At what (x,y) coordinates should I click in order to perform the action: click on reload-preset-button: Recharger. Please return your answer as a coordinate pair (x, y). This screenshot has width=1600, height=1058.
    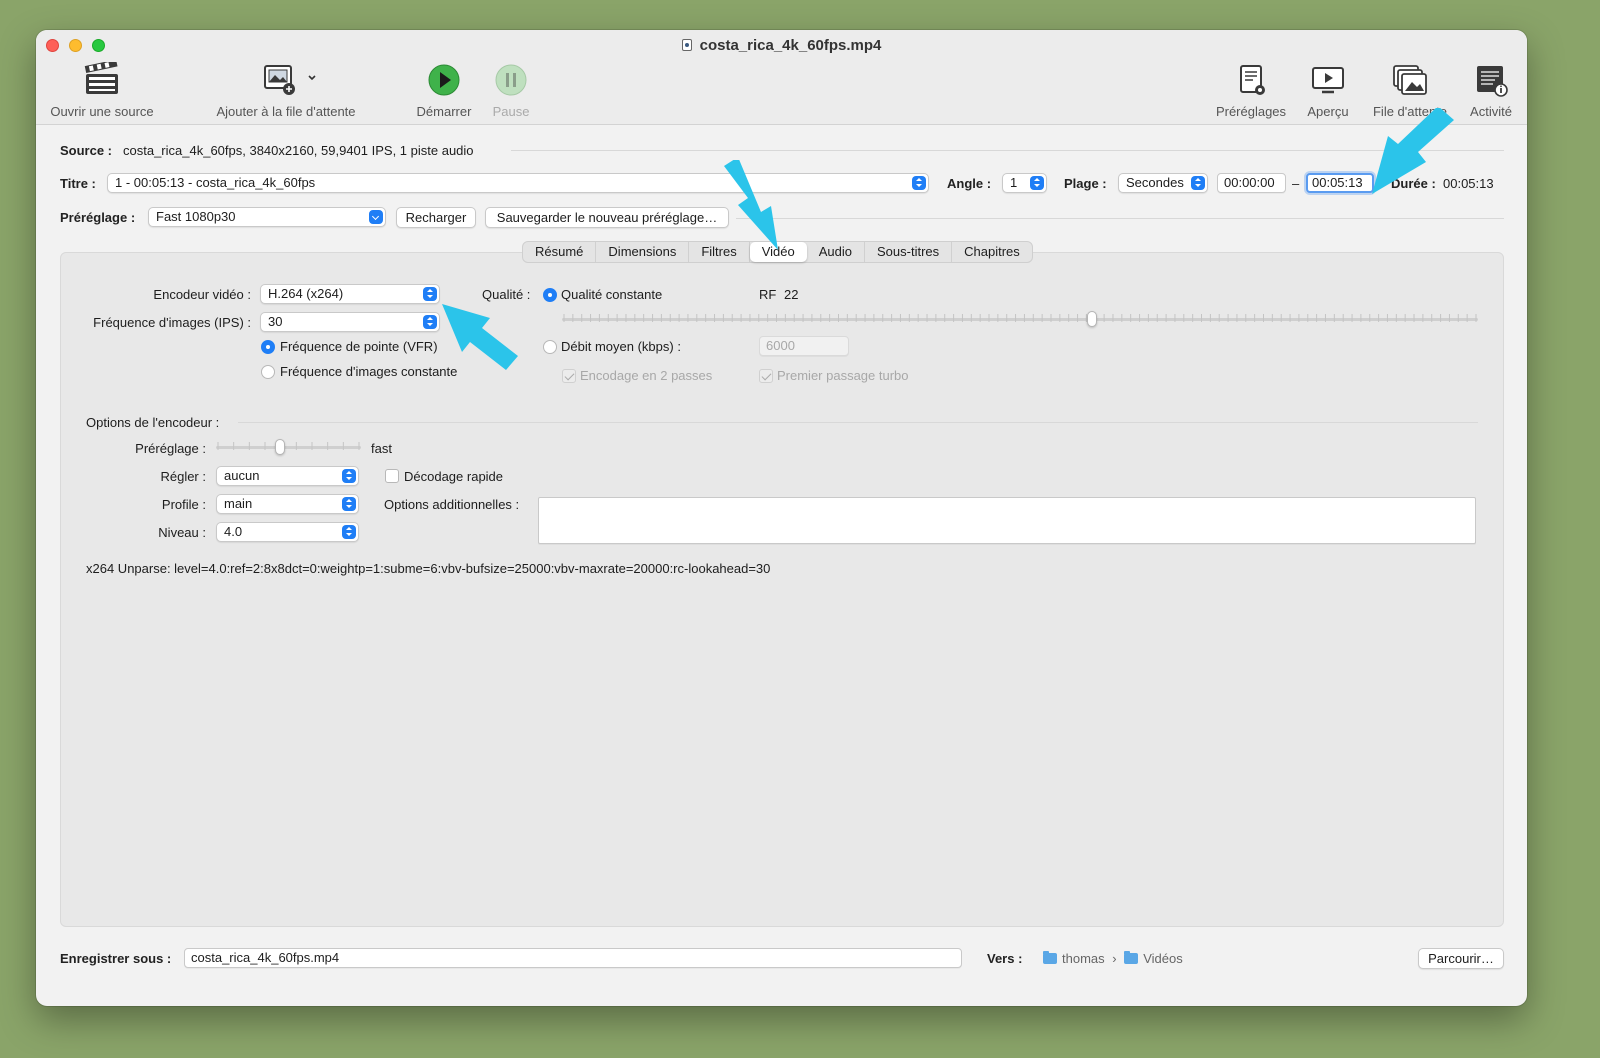
    Looking at the image, I should click on (436, 217).